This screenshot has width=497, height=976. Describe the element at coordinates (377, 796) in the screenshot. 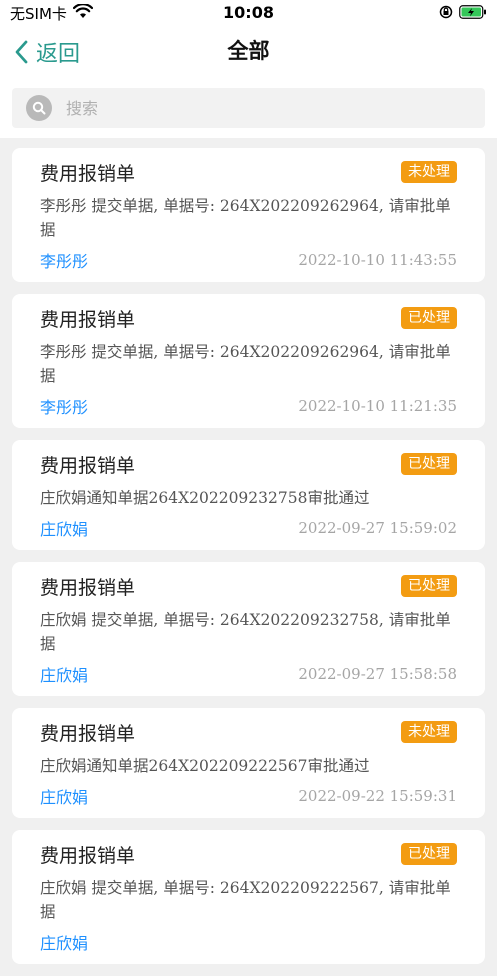

I see `timestamp: 2022-09-22 15:59:31` at that location.